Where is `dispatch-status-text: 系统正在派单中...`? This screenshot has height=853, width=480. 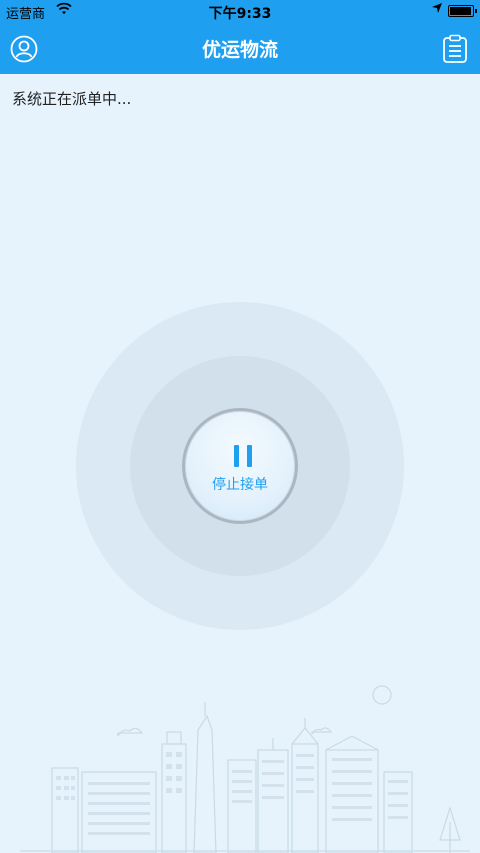
dispatch-status-text: 系统正在派单中... is located at coordinates (72, 99).